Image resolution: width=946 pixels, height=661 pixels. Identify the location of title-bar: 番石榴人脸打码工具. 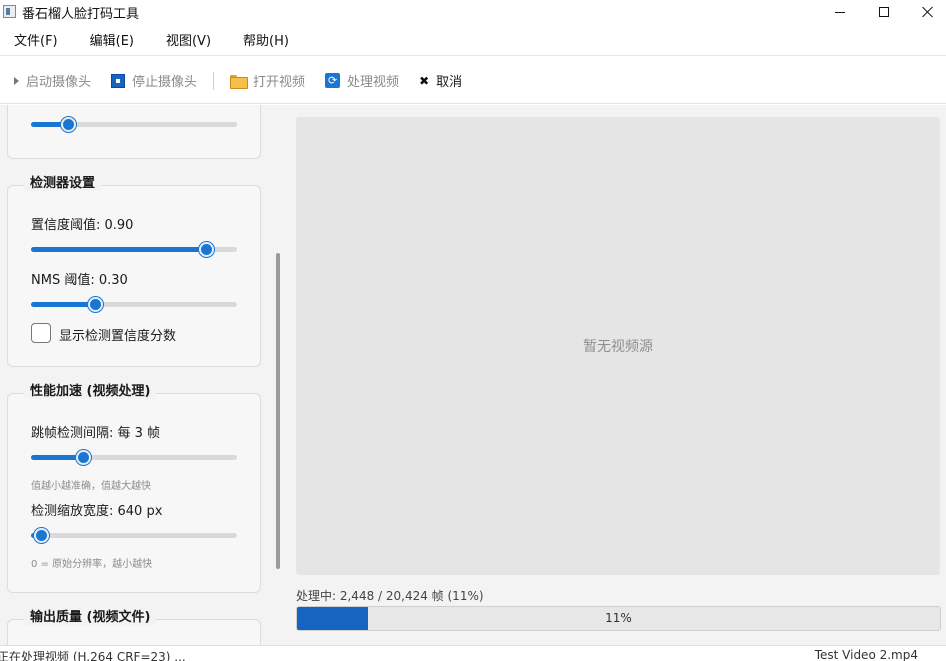
(473, 12).